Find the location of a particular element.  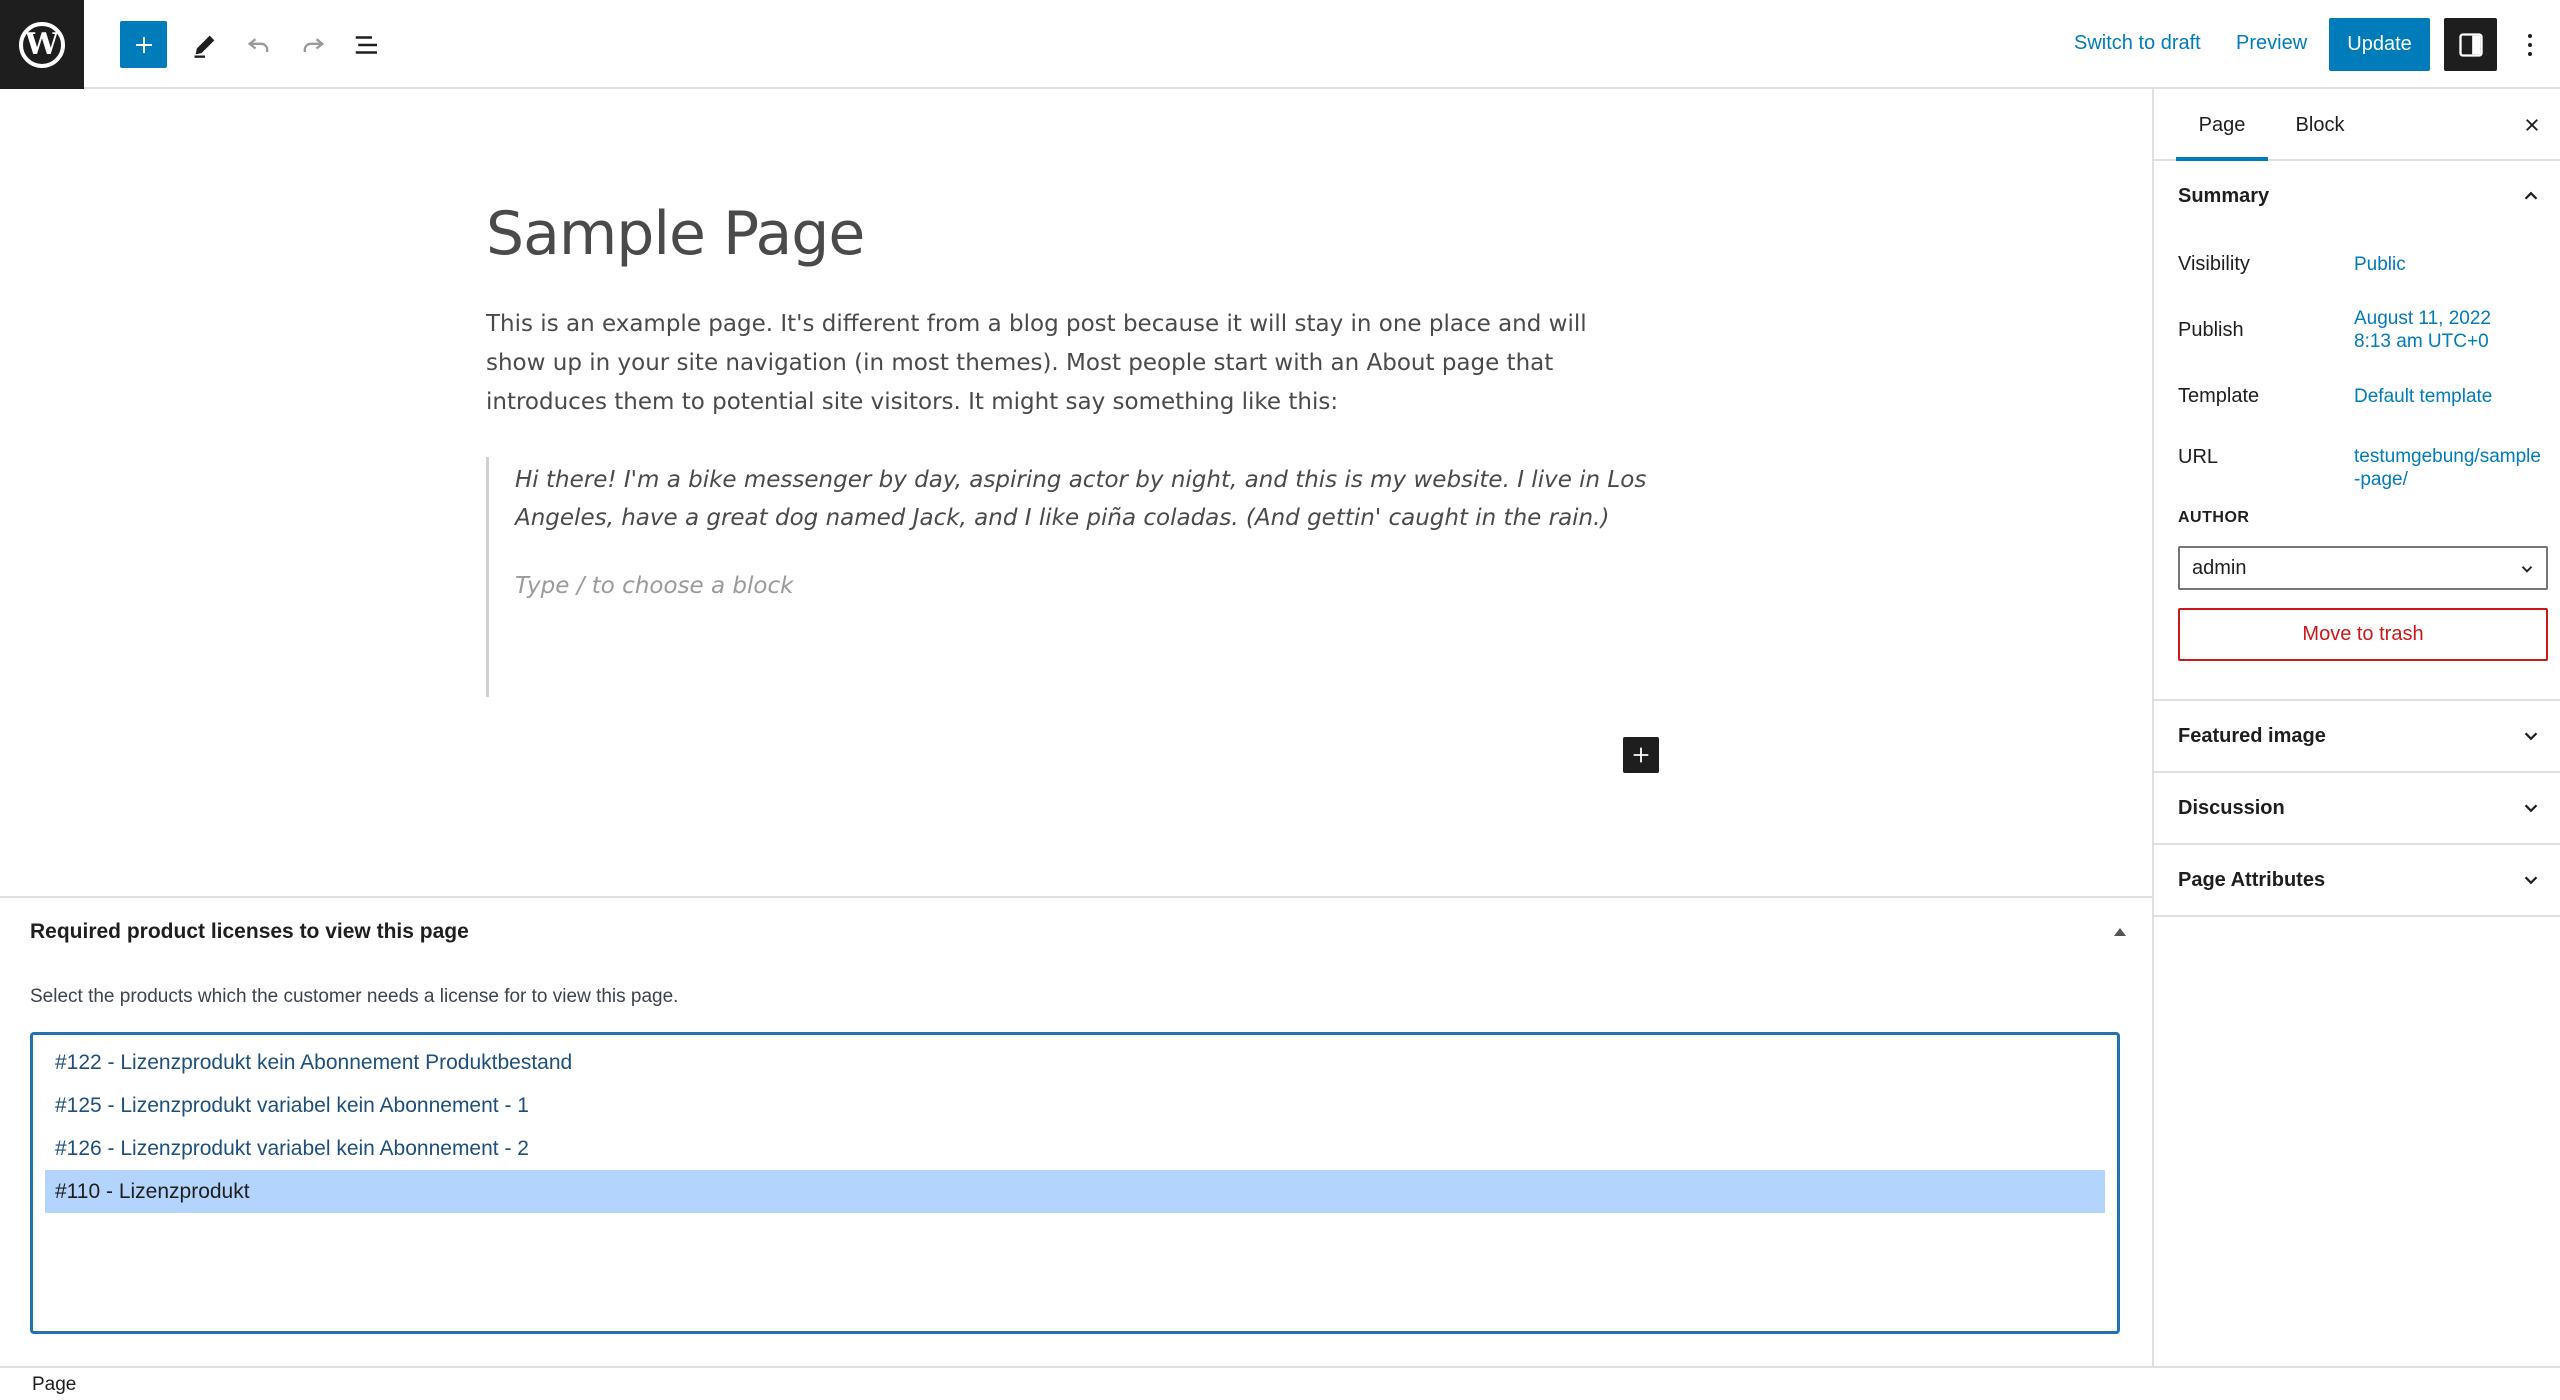

tools-button is located at coordinates (205, 45).